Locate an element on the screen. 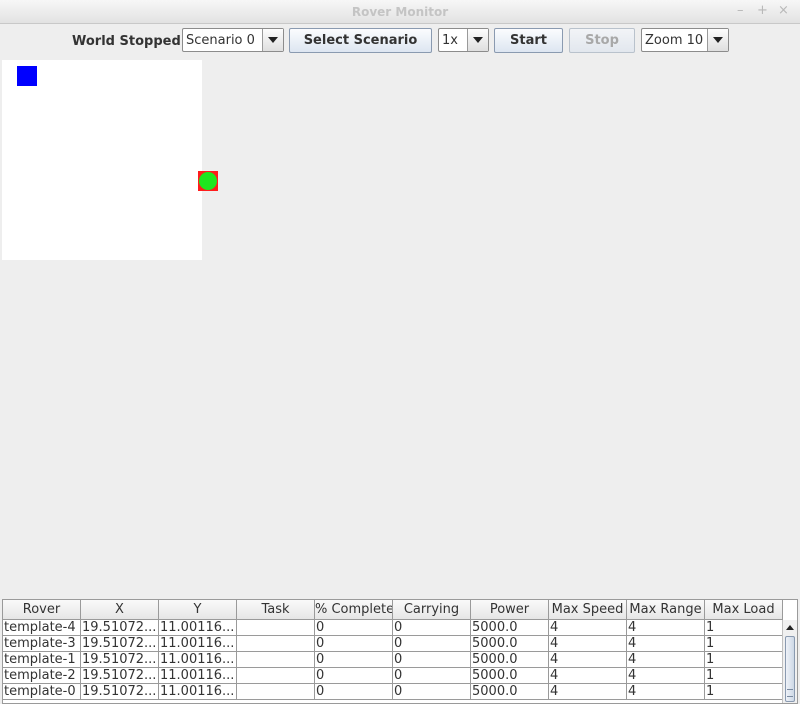  scroll-up-icon is located at coordinates (790, 627).